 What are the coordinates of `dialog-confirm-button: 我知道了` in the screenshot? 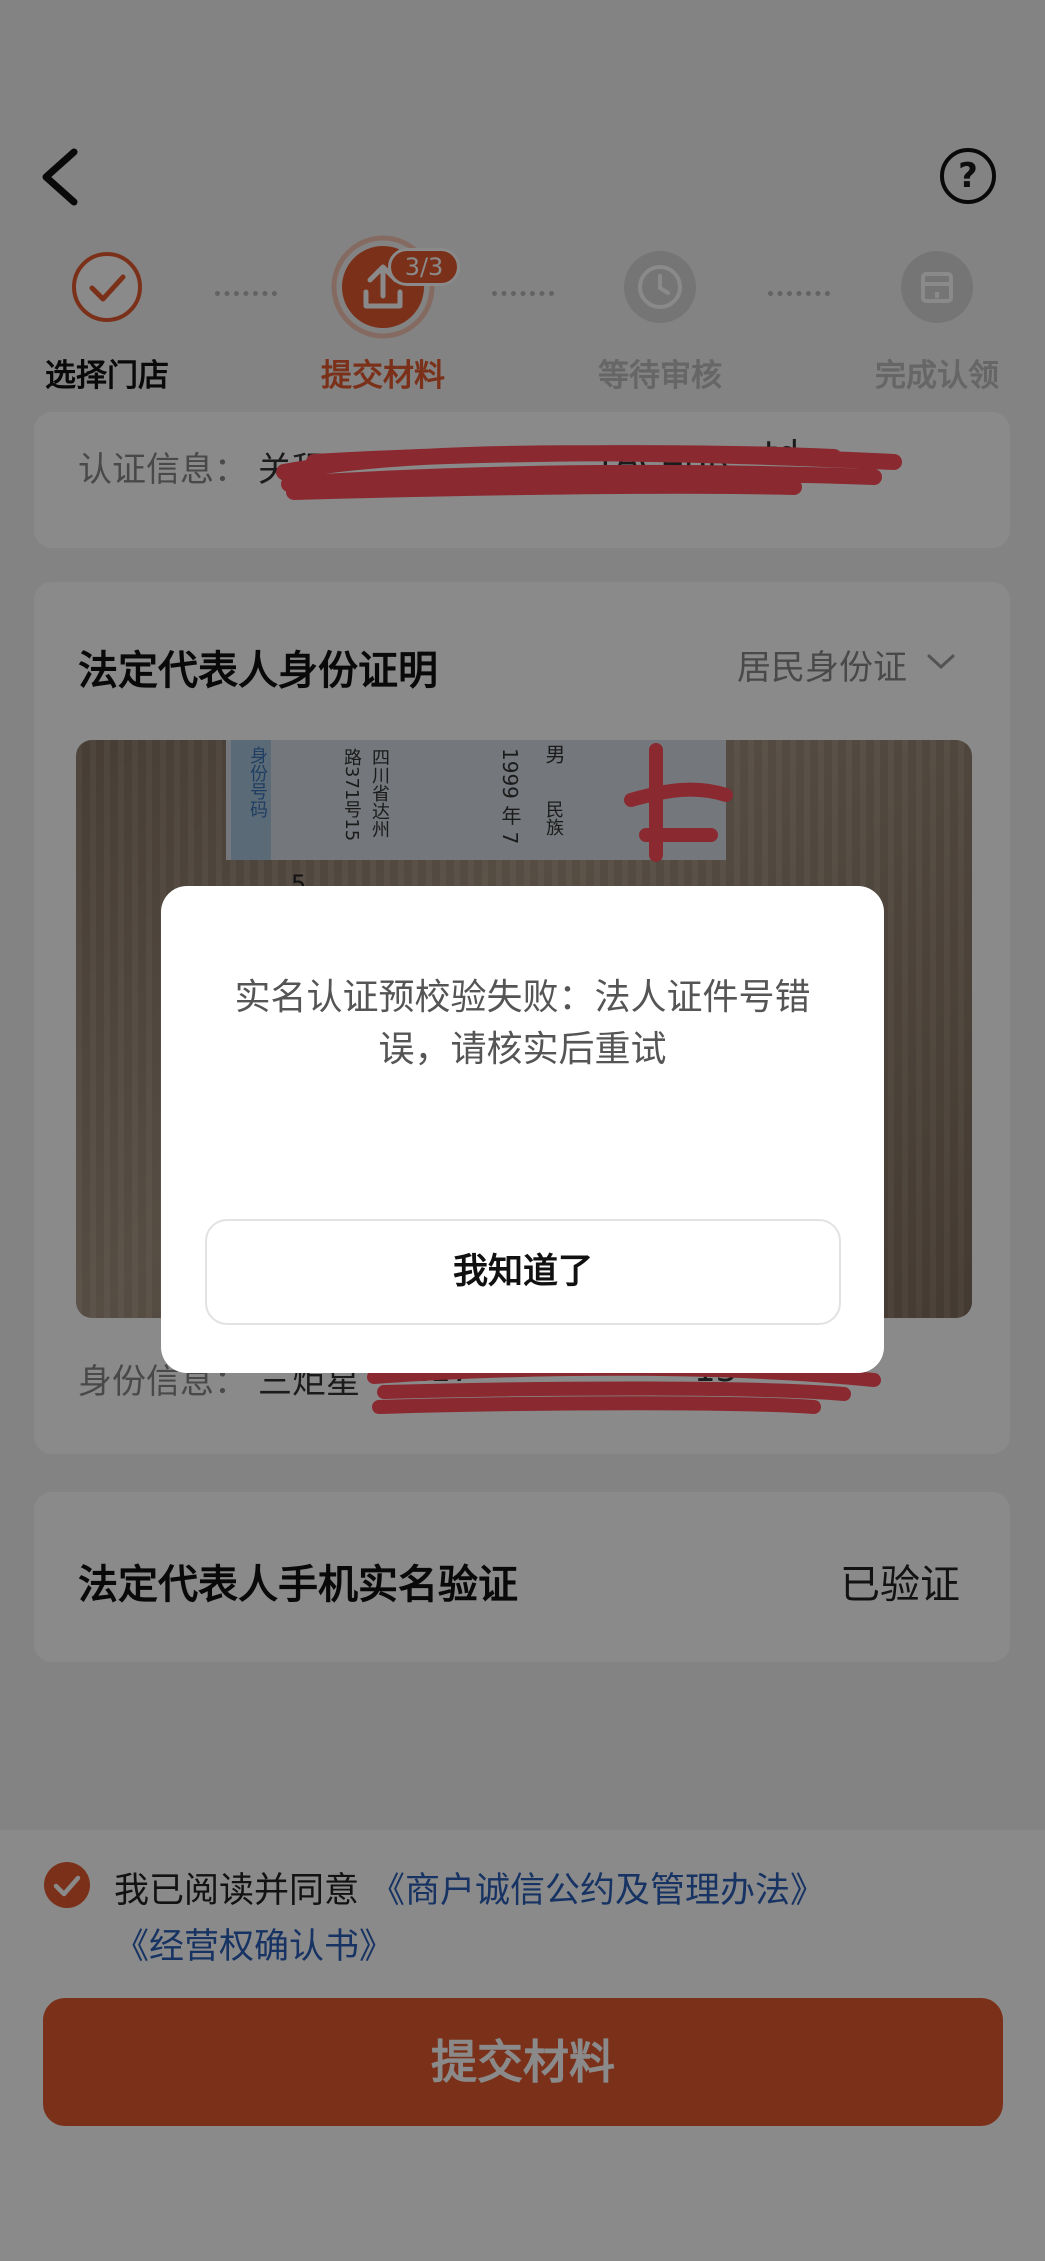 It's located at (523, 1272).